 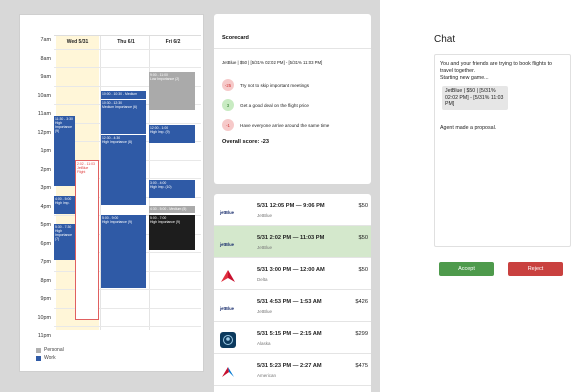 I want to click on calendar-event: 5:00 - 9:00 High Importance (9), so click(x=123, y=251).